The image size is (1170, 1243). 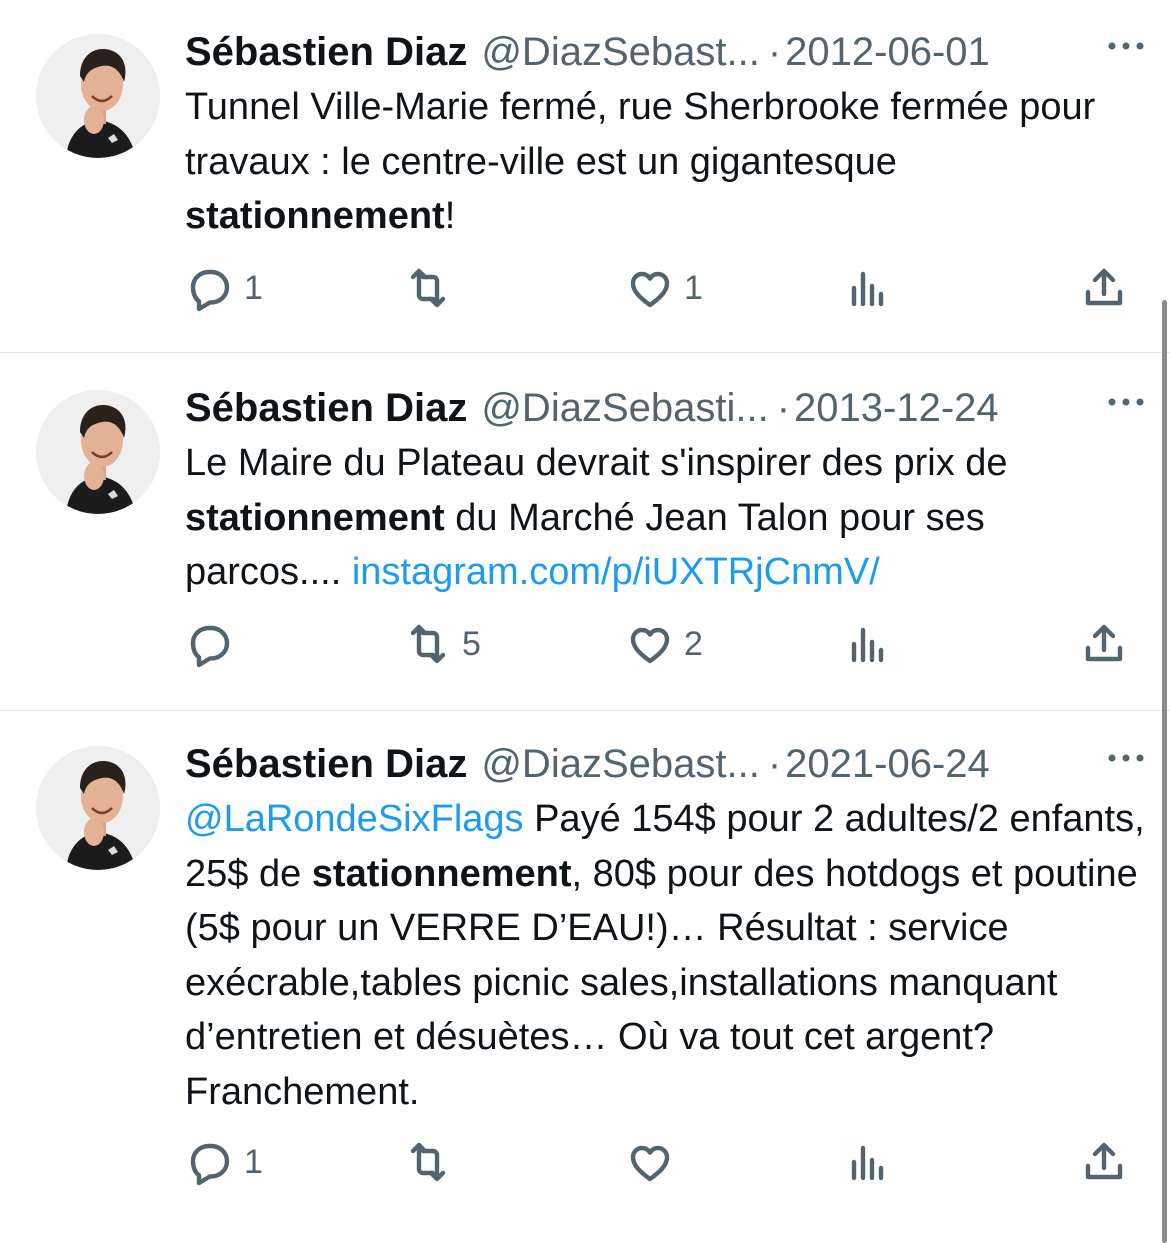 I want to click on retweet-button: 5, so click(x=442, y=644).